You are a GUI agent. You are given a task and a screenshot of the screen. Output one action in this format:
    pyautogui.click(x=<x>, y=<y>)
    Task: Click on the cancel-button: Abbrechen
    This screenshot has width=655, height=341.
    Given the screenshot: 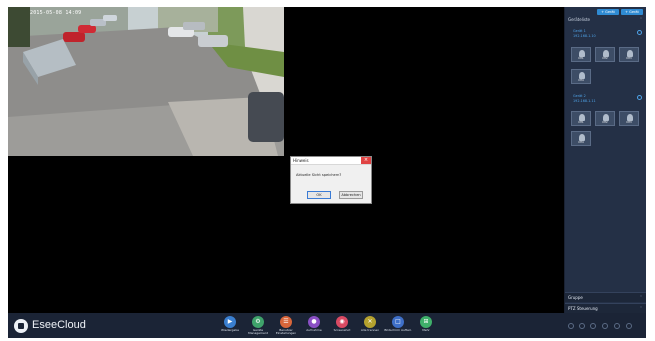 What is the action you would take?
    pyautogui.click(x=351, y=195)
    